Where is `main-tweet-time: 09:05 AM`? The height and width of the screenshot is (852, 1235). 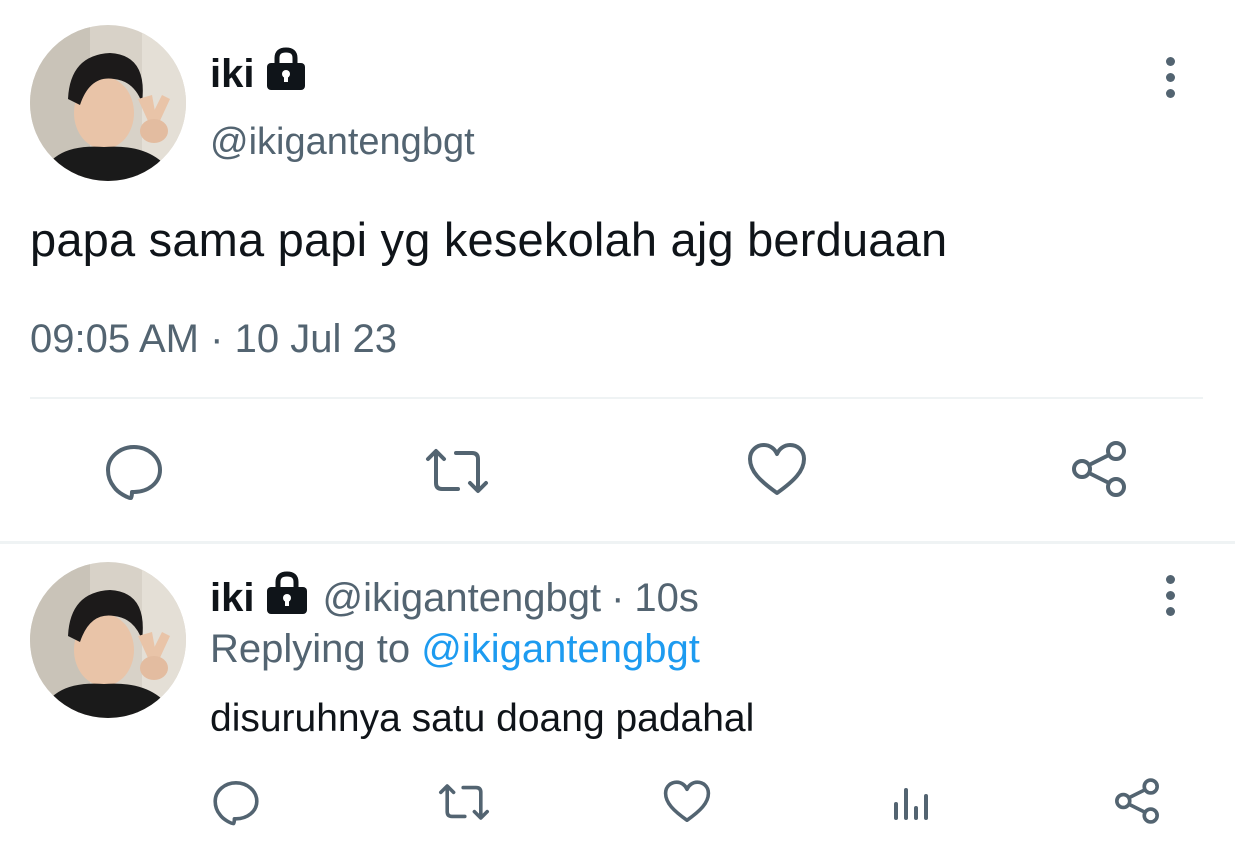 main-tweet-time: 09:05 AM is located at coordinates (115, 339).